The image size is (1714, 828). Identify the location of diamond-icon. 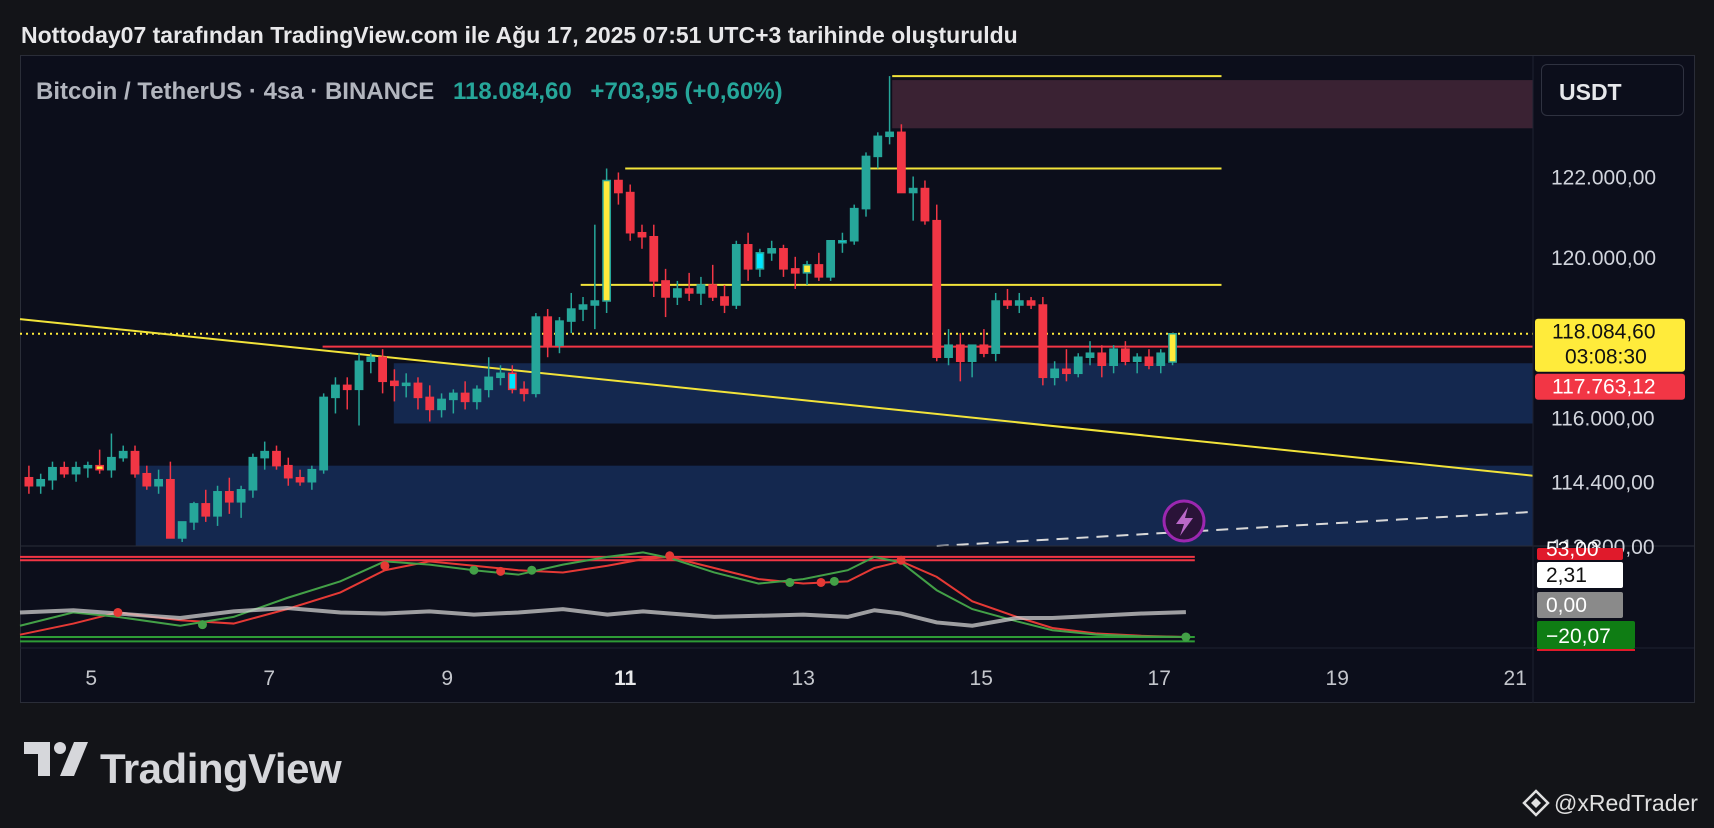
(1536, 803).